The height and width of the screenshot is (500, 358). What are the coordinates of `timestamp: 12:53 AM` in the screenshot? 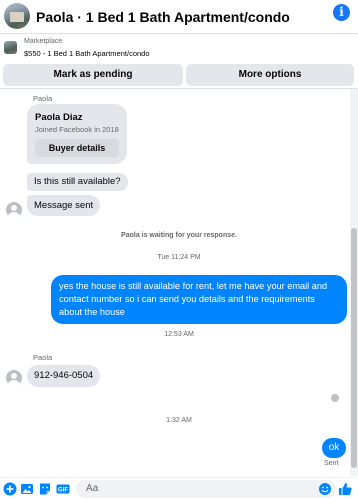 It's located at (179, 334).